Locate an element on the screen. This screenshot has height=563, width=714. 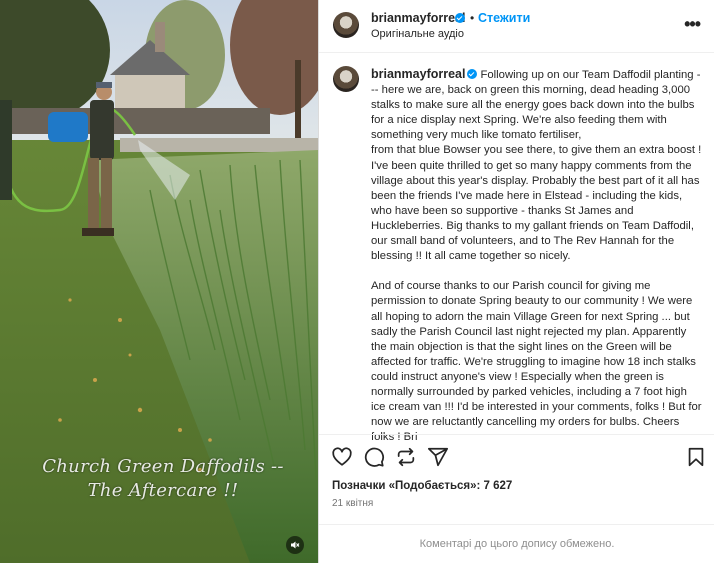
author-avatar is located at coordinates (346, 25).